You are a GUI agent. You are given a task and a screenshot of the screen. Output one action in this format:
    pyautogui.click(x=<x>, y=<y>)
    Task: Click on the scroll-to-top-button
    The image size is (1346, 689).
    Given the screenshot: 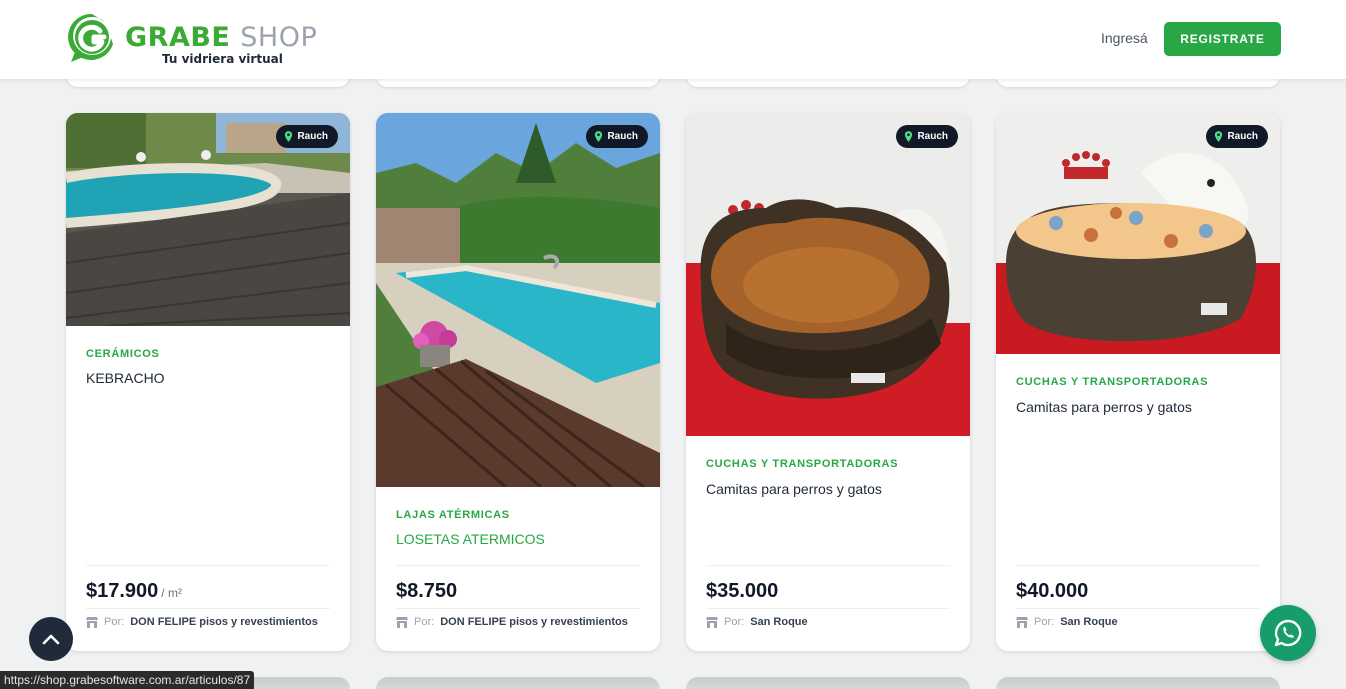 What is the action you would take?
    pyautogui.click(x=51, y=639)
    